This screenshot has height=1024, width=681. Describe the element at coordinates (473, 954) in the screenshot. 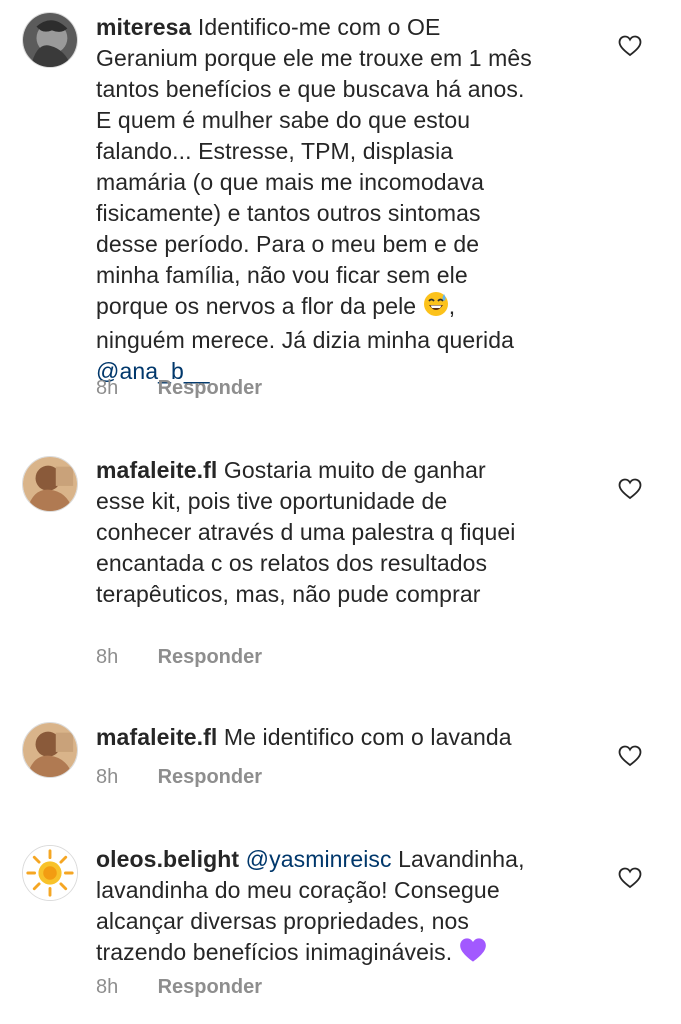

I see `purple-heart-emoji` at that location.